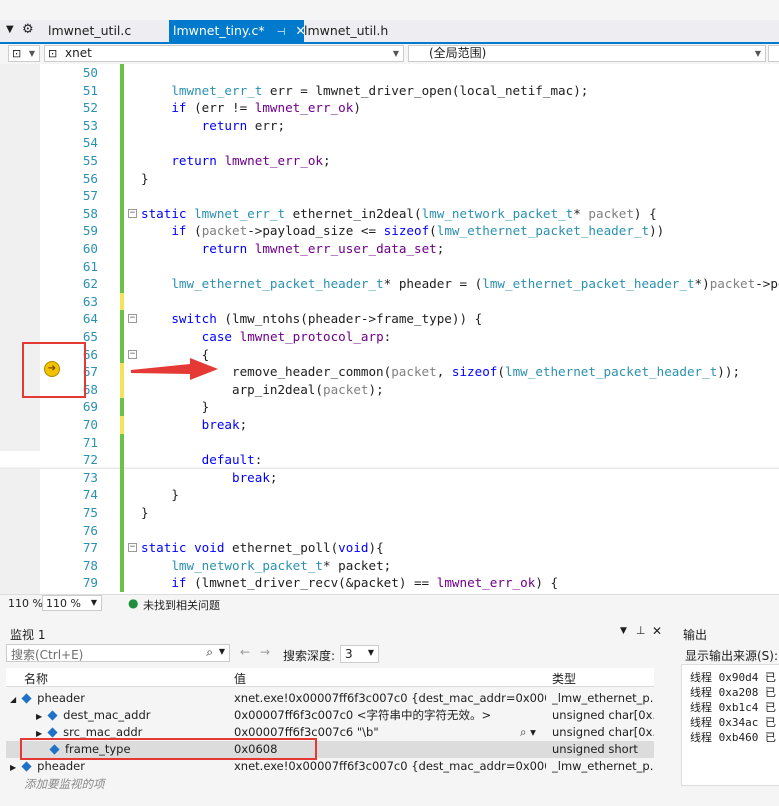 This screenshot has height=806, width=779. I want to click on watch-name-cell: ◢ pheader, so click(118, 698).